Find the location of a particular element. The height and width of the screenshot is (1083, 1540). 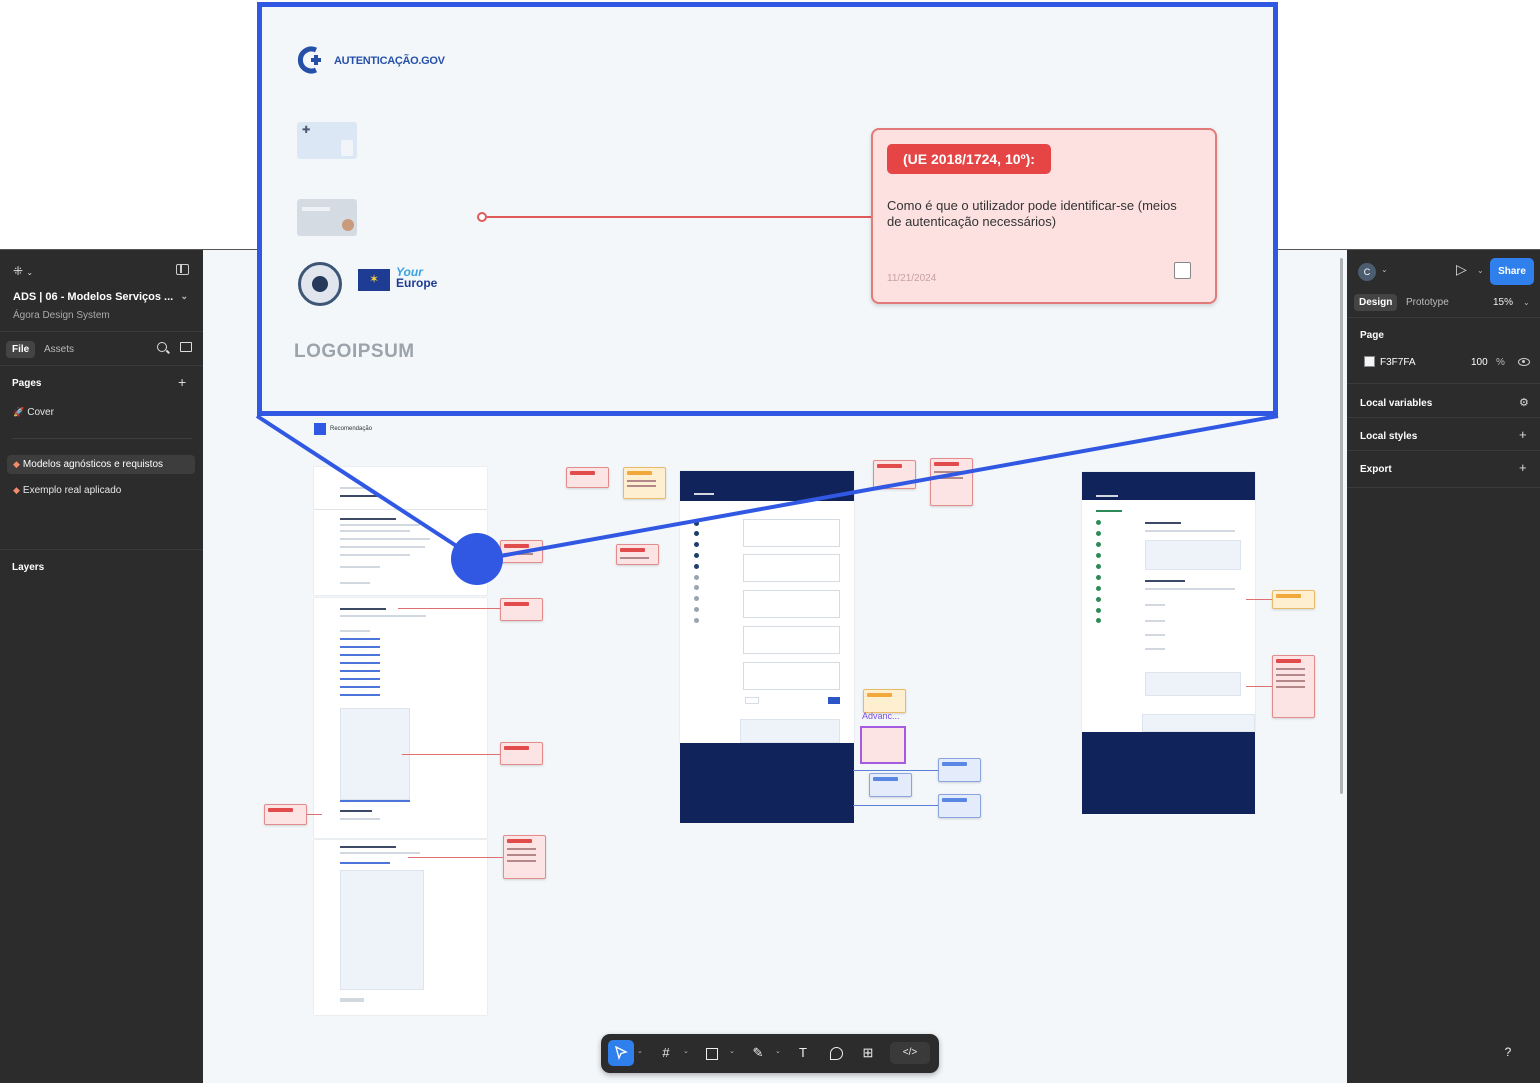

frame-pedido-submetido is located at coordinates (1168, 602).